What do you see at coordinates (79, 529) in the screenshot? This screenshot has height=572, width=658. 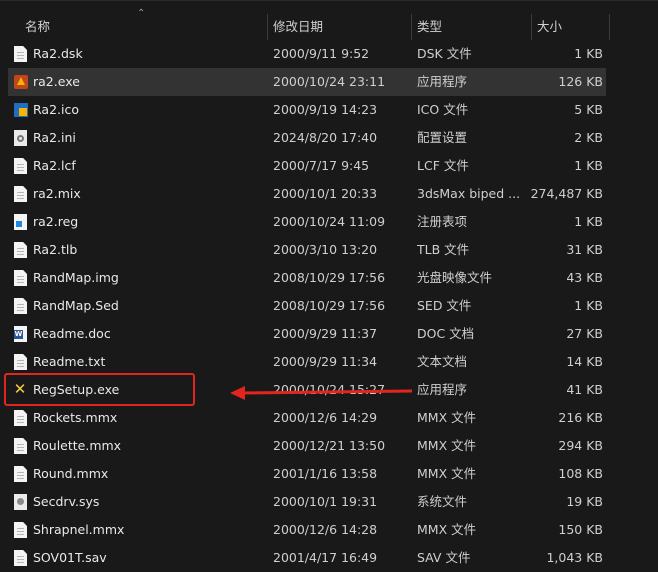 I see `file-name: Shrapnel.mmx` at bounding box center [79, 529].